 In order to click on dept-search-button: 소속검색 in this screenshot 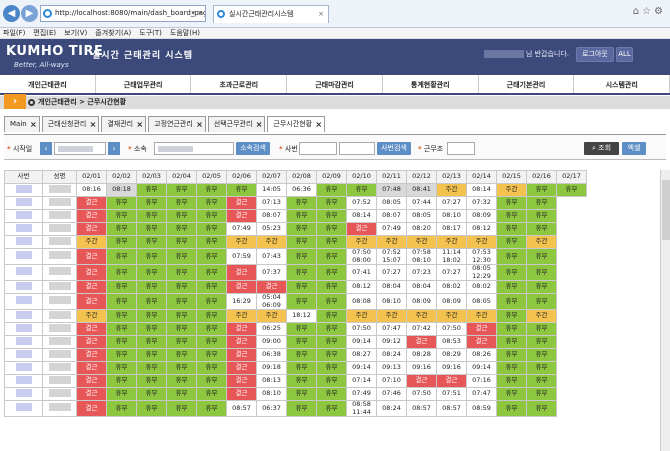, I will do `click(253, 148)`.